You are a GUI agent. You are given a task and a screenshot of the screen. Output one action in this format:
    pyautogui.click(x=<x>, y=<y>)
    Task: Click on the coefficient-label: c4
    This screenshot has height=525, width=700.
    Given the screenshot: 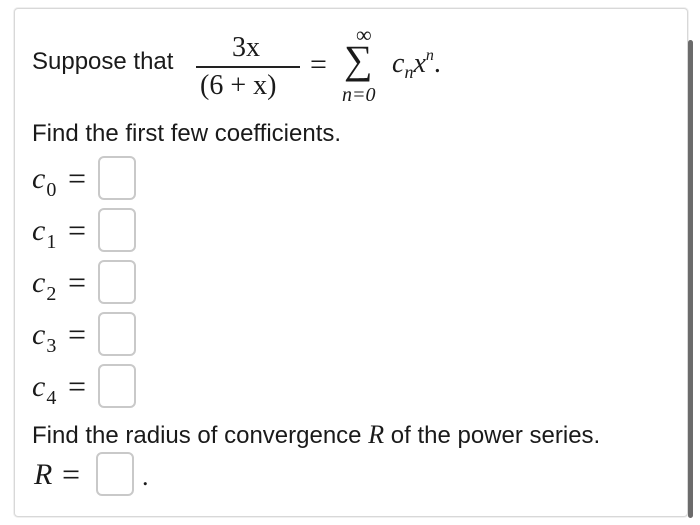 What is the action you would take?
    pyautogui.click(x=44, y=389)
    